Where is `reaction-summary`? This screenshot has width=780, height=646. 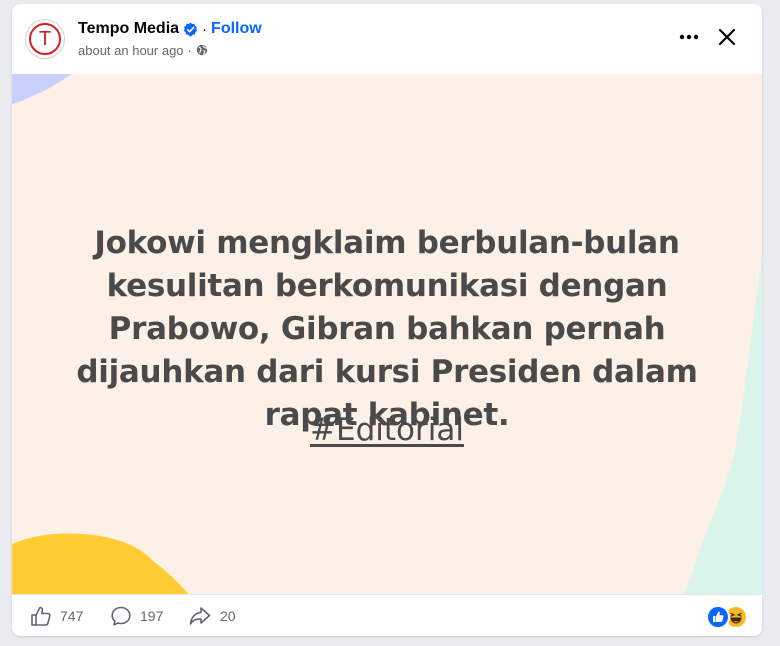
reaction-summary is located at coordinates (727, 617).